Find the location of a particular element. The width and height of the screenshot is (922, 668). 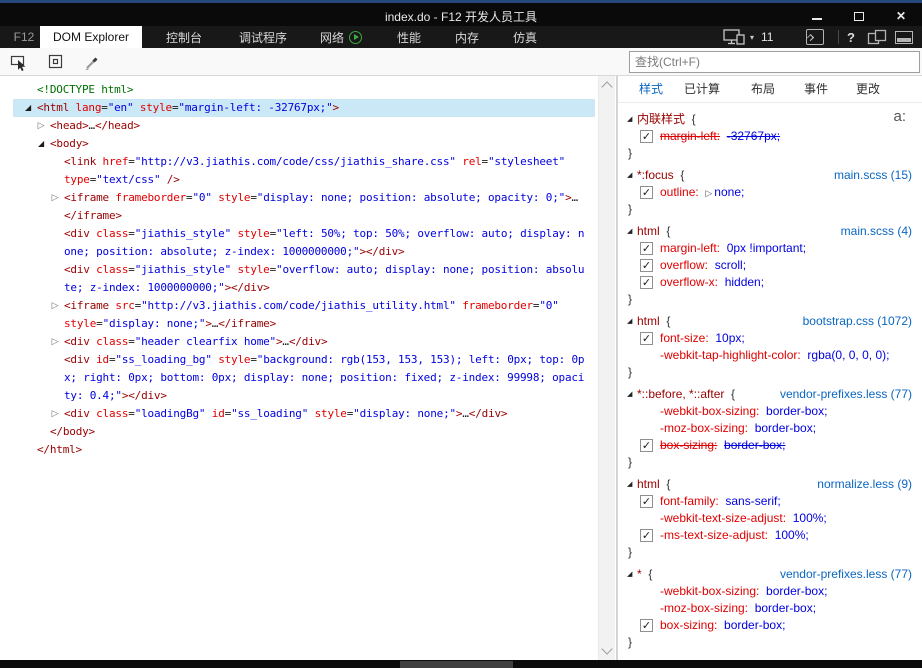

styles-tab-styles: 样式 is located at coordinates (651, 89).